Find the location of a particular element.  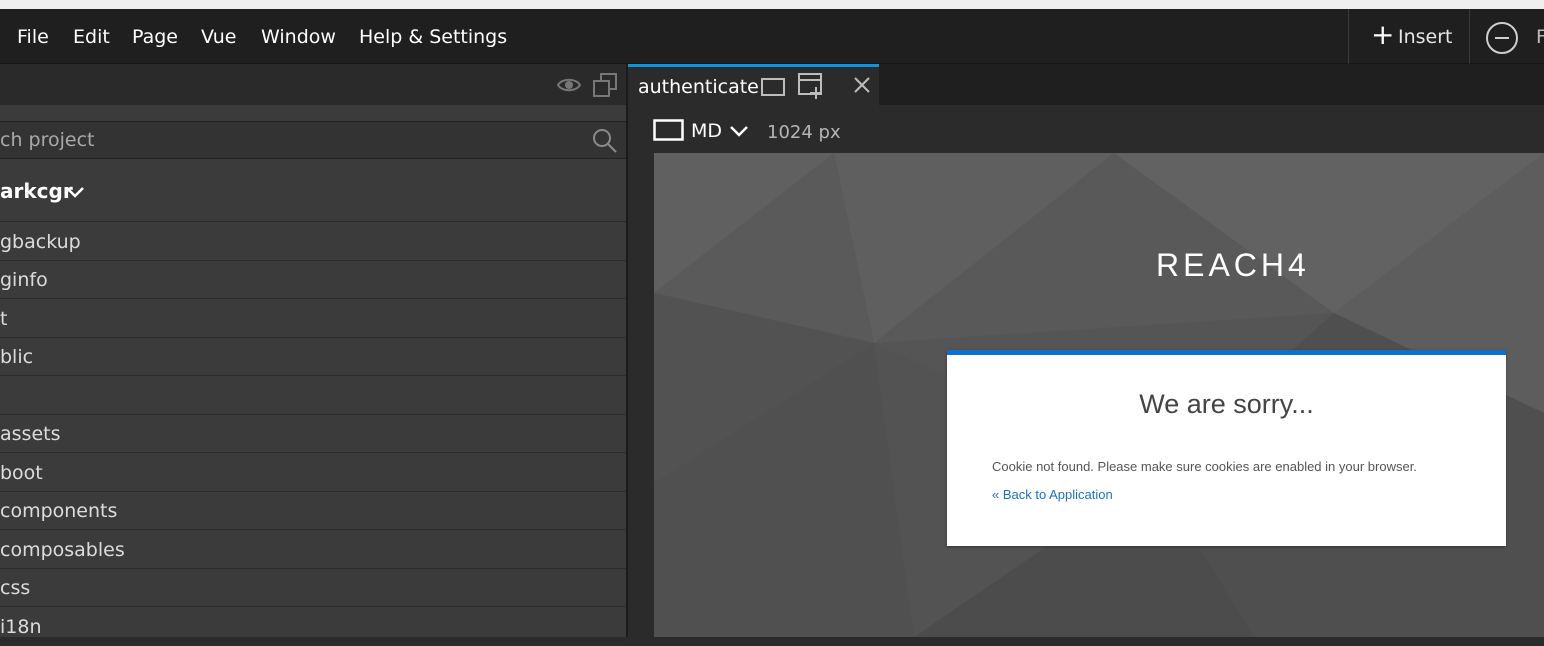

truncated-menu-label: F is located at coordinates (1540, 37).